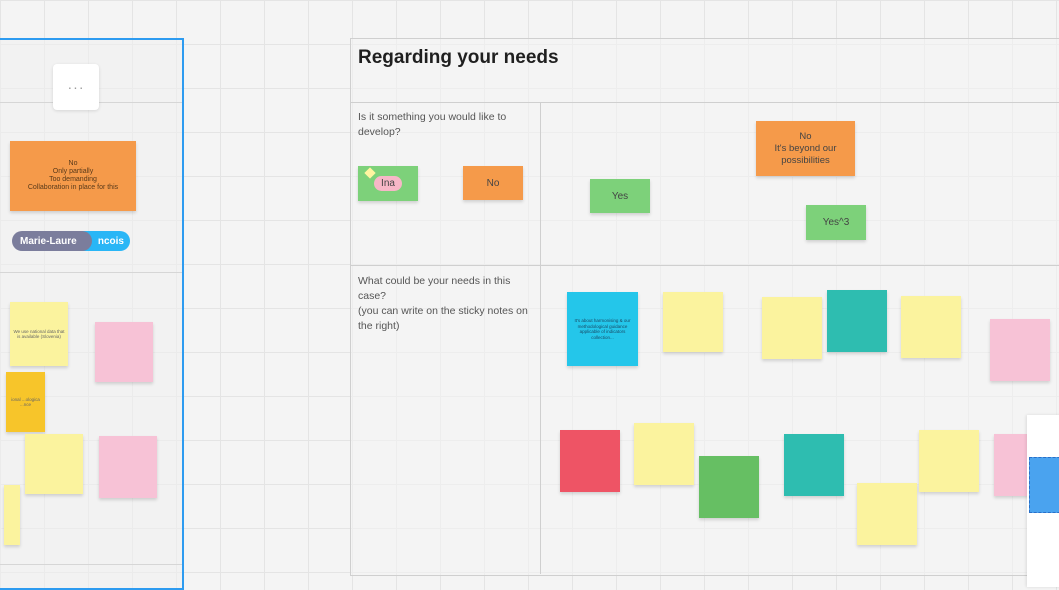  I want to click on note-text: Yes, so click(620, 196).